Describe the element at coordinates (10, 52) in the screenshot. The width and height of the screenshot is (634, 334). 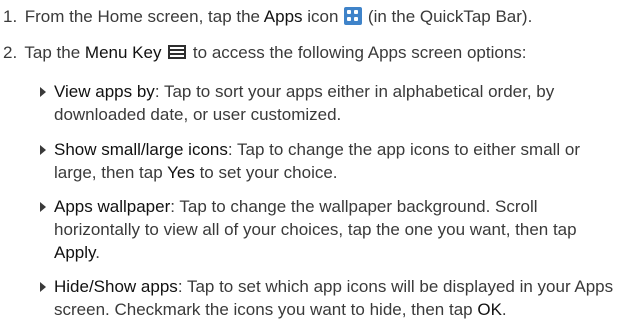
I see `step-number: 2.` at that location.